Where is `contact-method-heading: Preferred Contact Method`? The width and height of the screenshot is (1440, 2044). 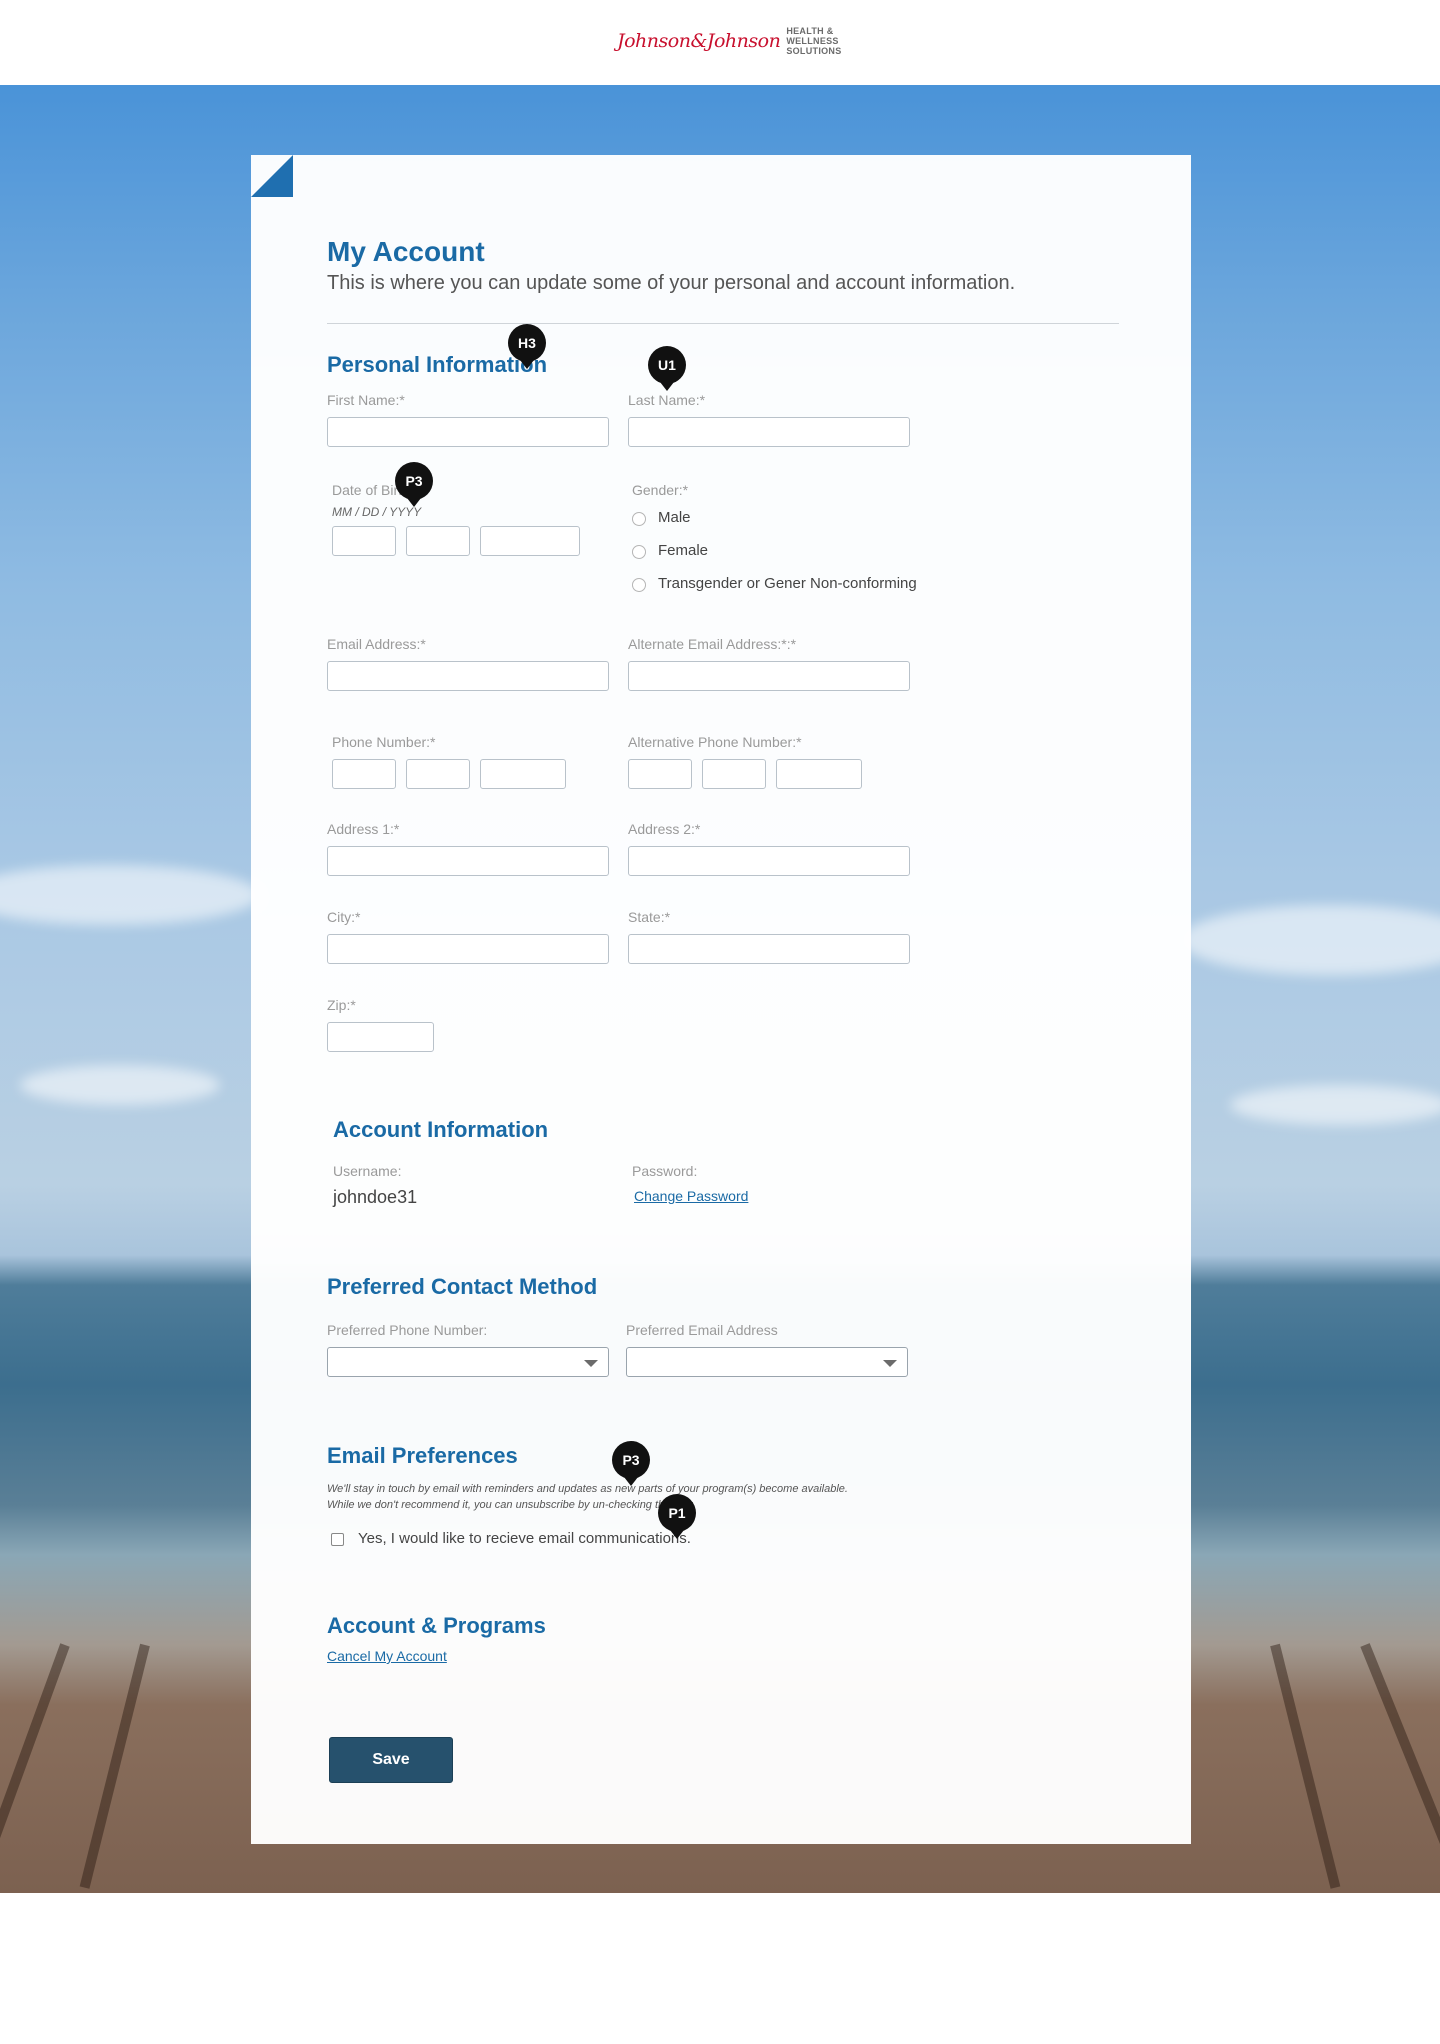 contact-method-heading: Preferred Contact Method is located at coordinates (462, 1286).